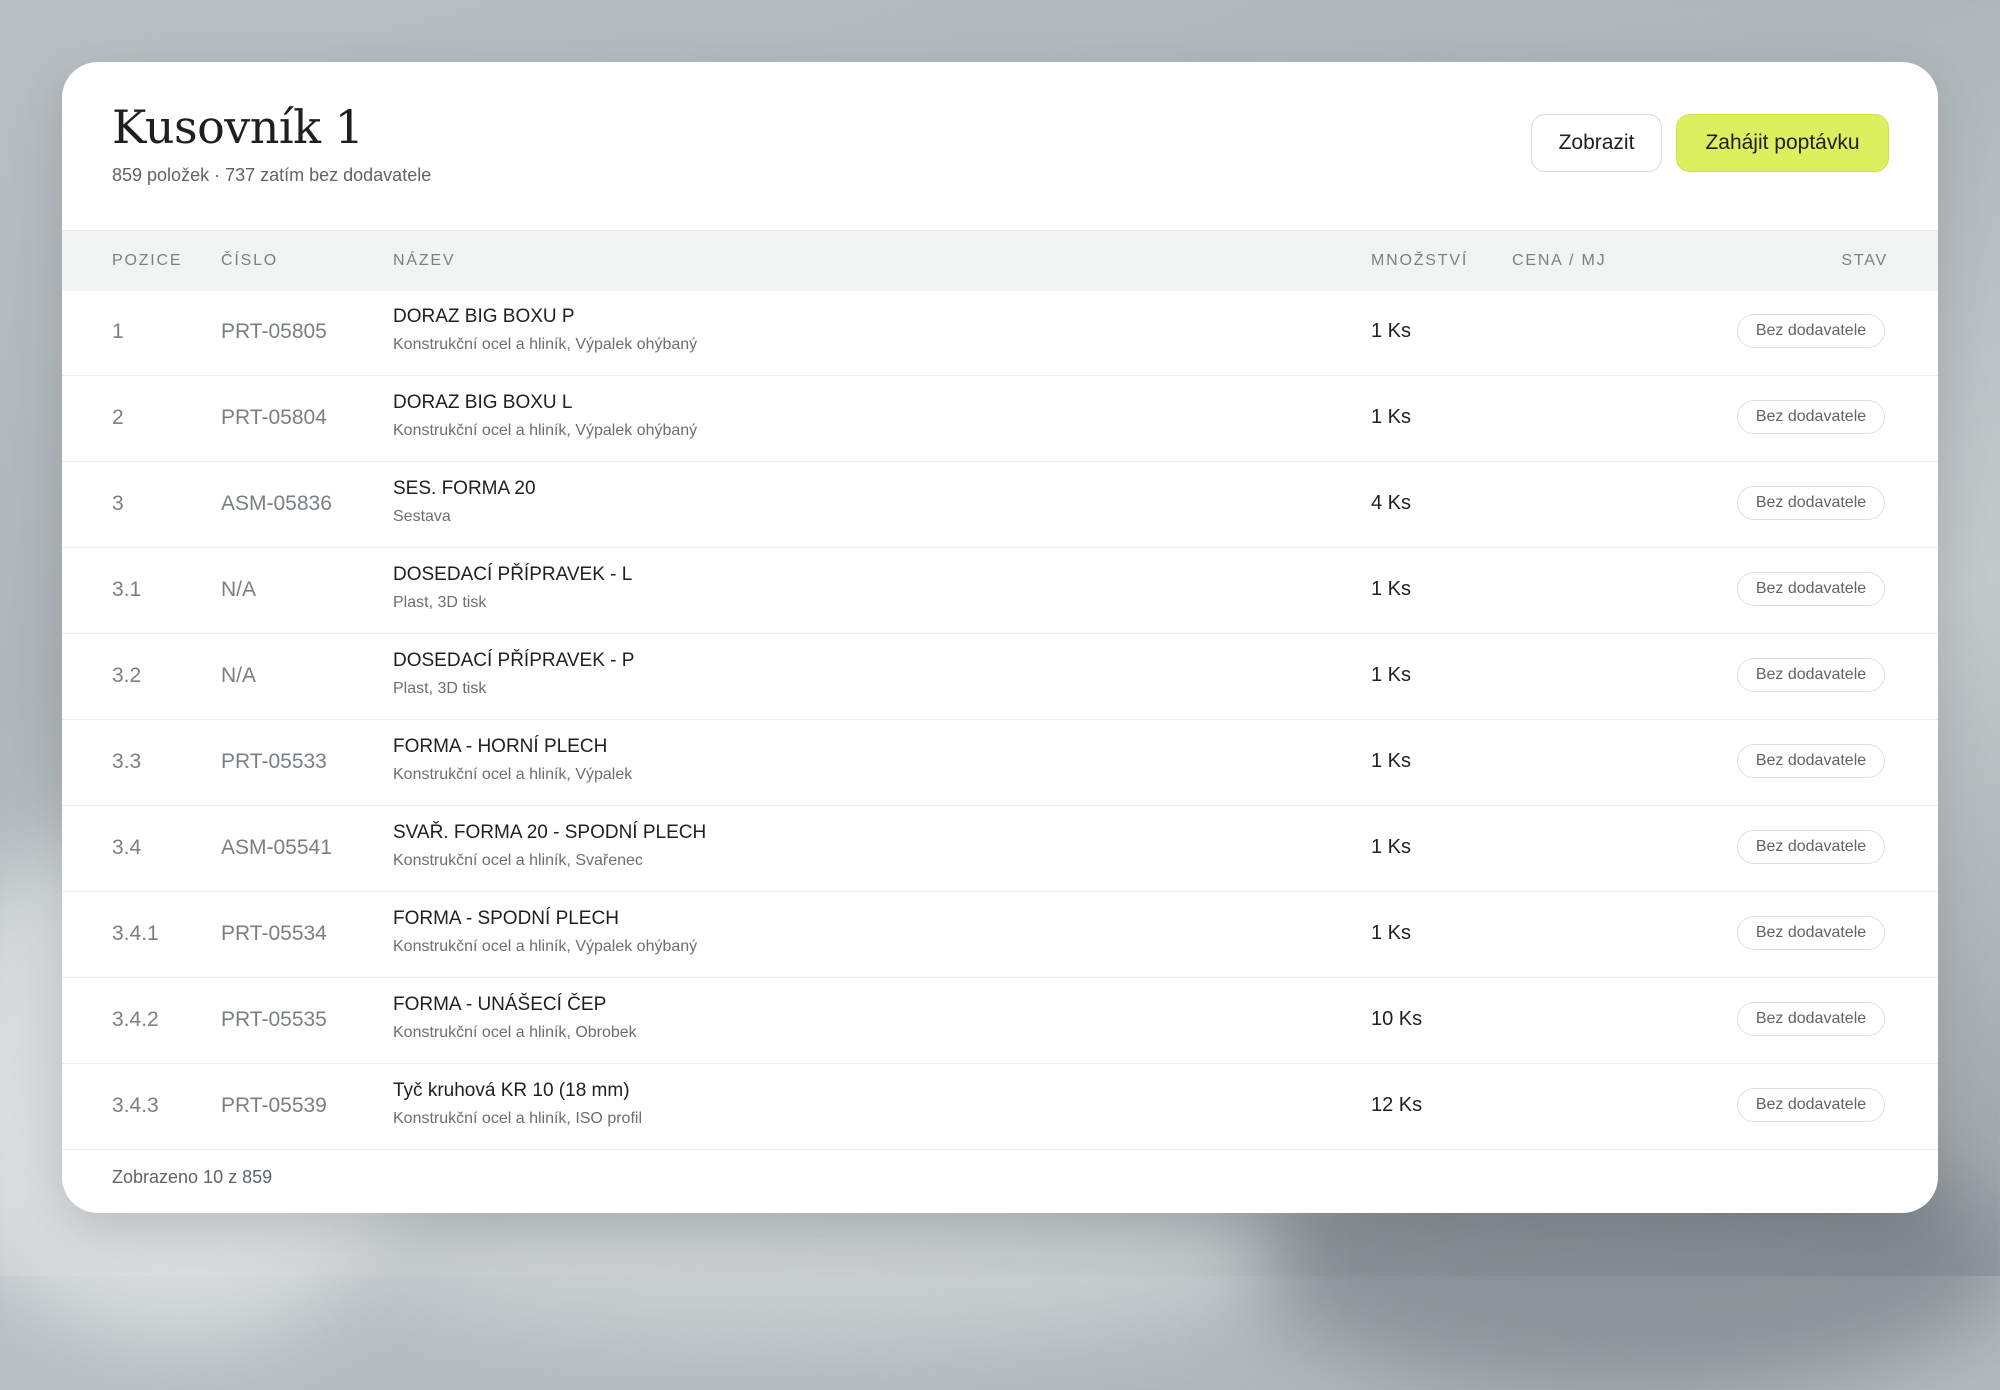 The height and width of the screenshot is (1390, 2000). What do you see at coordinates (272, 175) in the screenshot?
I see `page-subtitle: 859 položek · 737 zatím bez dodavatele` at bounding box center [272, 175].